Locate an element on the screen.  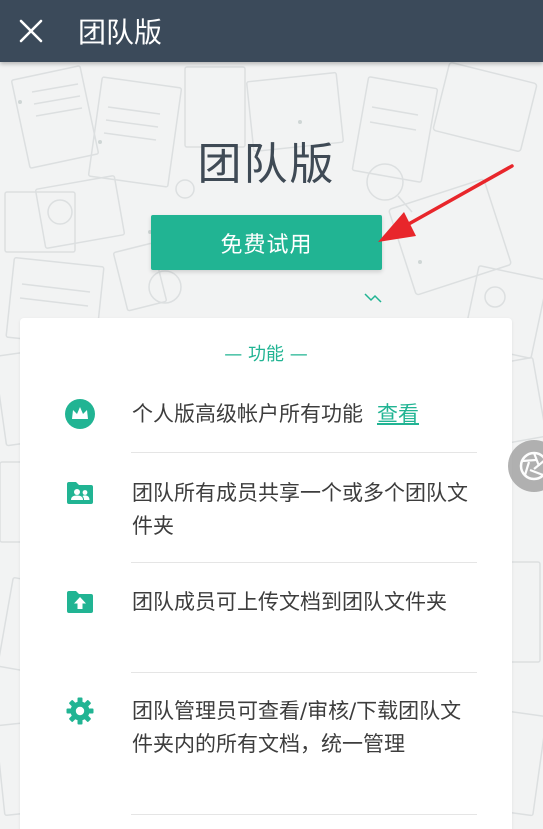
feature-text: 团队所有成员共享一个或多个团队文件夹 is located at coordinates (300, 509).